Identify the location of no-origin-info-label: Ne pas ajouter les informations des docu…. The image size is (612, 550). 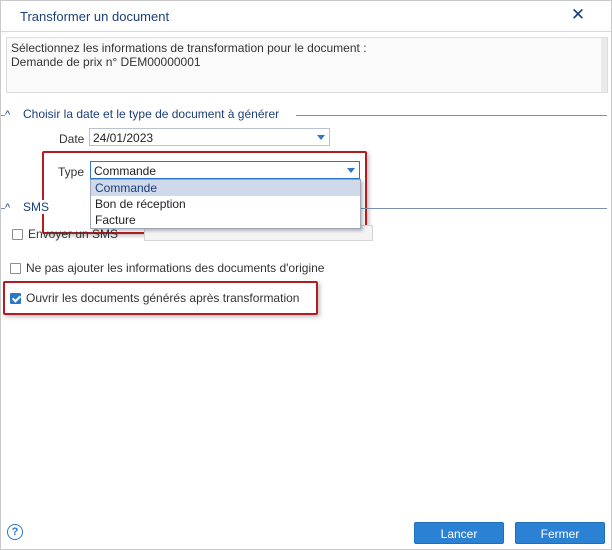
(175, 268).